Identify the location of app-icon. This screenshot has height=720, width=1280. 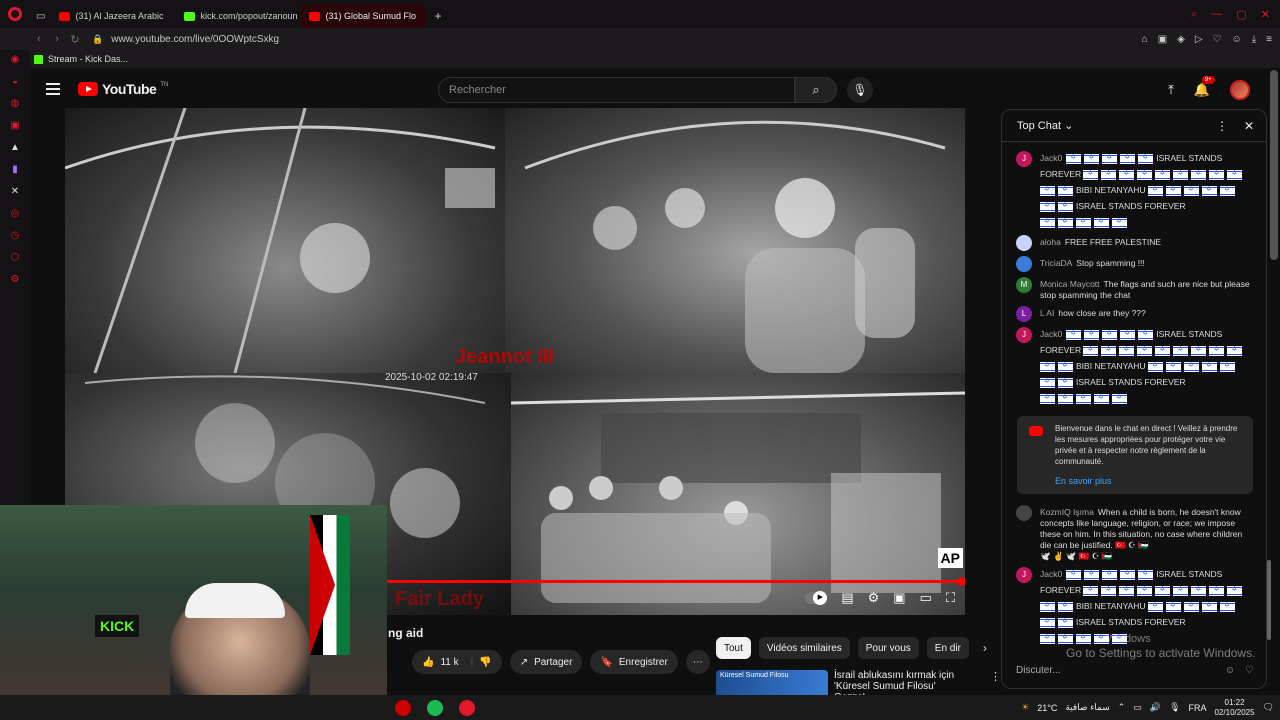
(467, 707).